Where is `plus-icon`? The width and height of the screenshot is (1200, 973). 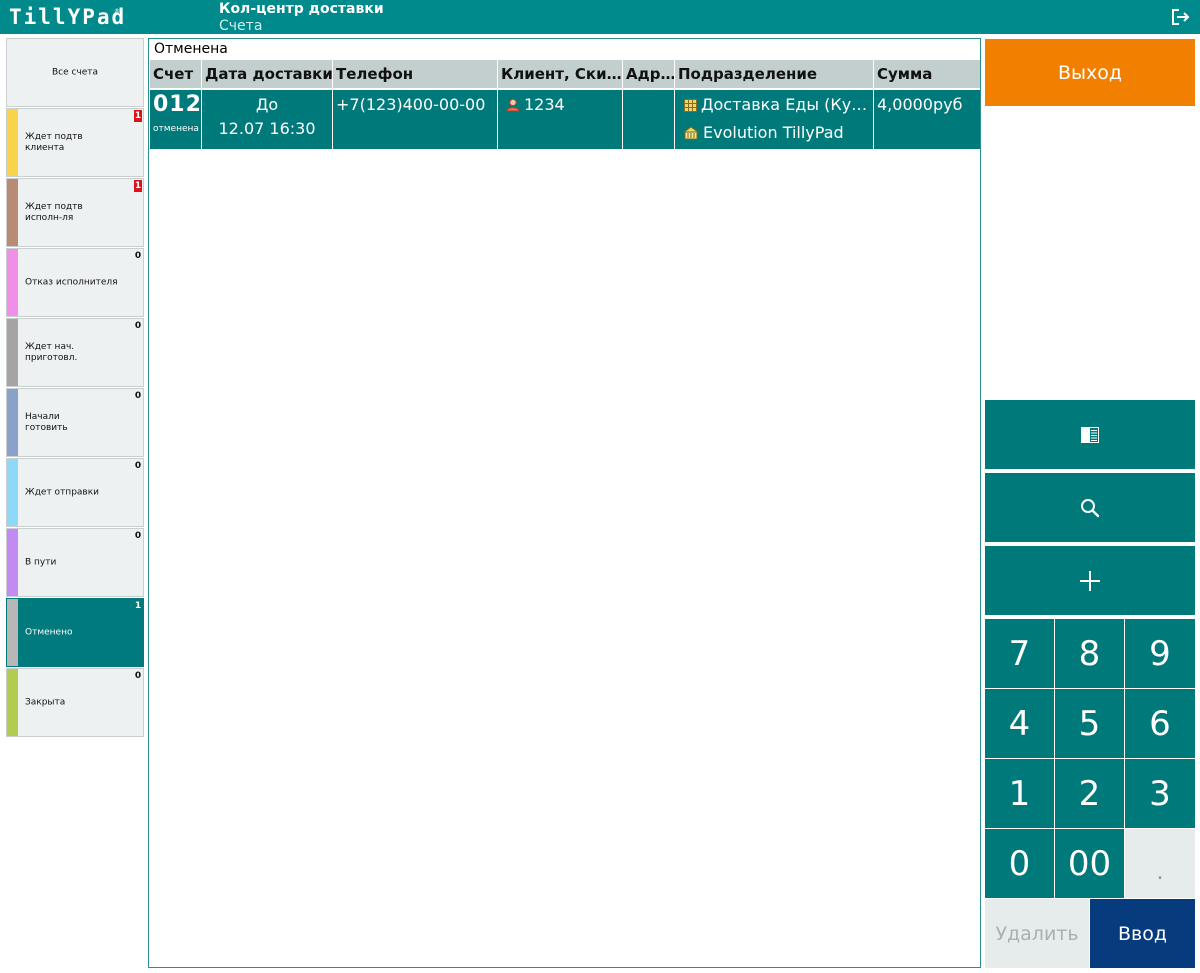
plus-icon is located at coordinates (1090, 580).